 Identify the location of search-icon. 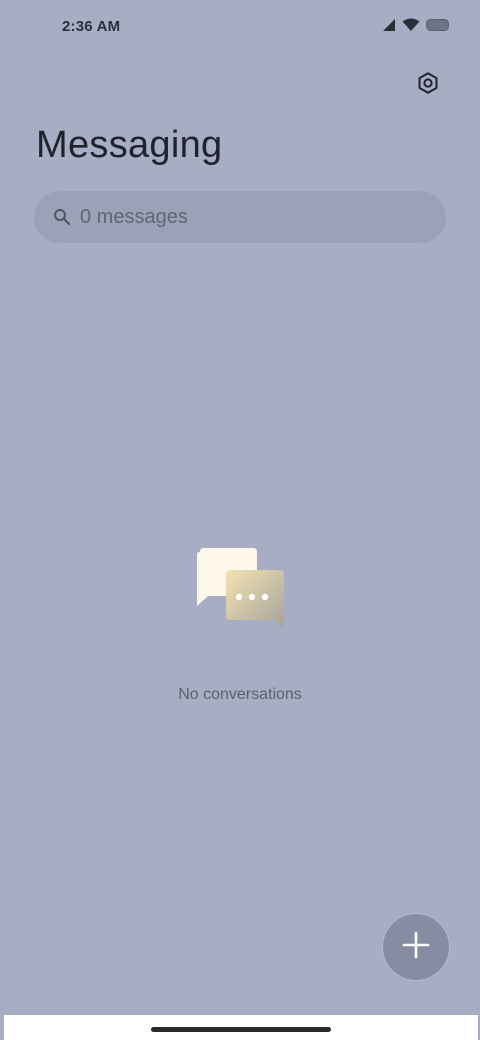
(62, 217).